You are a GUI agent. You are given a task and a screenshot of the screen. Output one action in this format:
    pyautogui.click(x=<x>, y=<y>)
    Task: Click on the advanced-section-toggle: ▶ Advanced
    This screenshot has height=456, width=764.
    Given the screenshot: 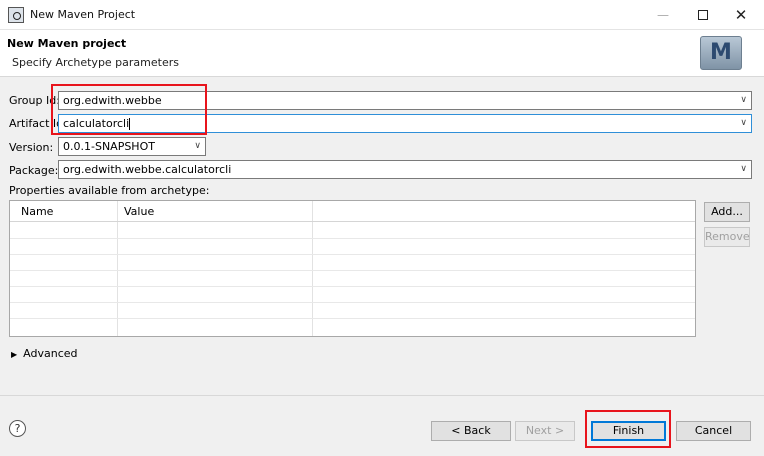 What is the action you would take?
    pyautogui.click(x=44, y=353)
    